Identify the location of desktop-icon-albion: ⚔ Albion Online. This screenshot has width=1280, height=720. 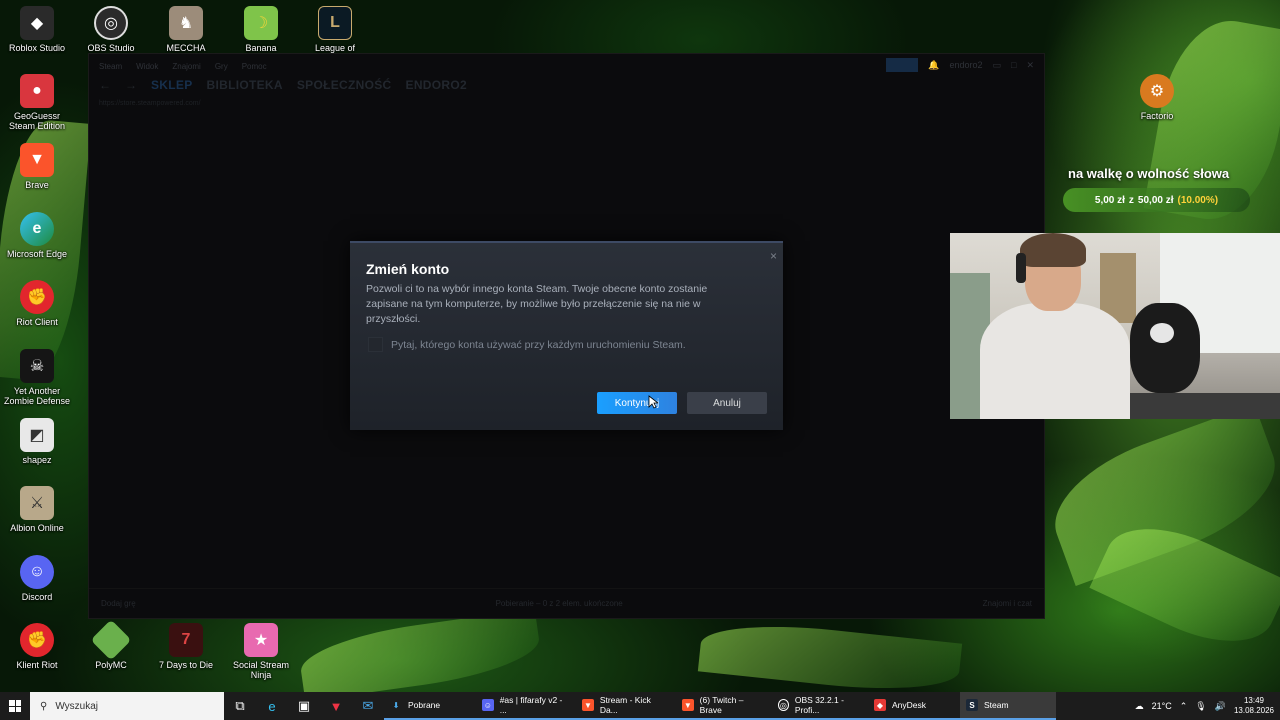
(37, 509).